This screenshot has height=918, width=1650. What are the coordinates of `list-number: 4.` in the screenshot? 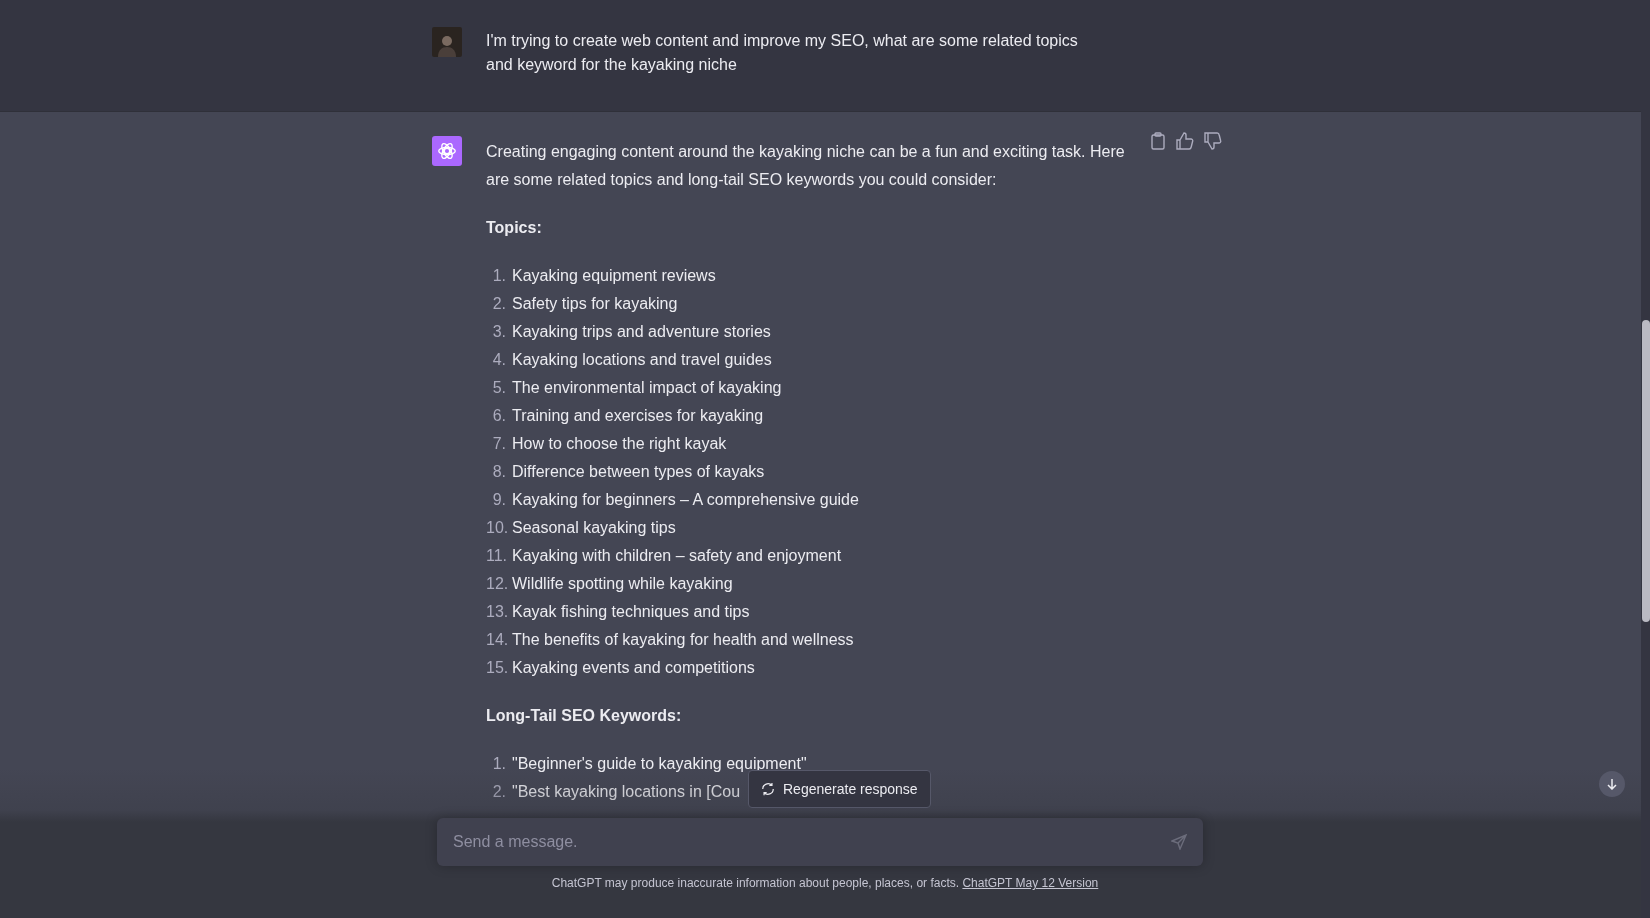 It's located at (498, 360).